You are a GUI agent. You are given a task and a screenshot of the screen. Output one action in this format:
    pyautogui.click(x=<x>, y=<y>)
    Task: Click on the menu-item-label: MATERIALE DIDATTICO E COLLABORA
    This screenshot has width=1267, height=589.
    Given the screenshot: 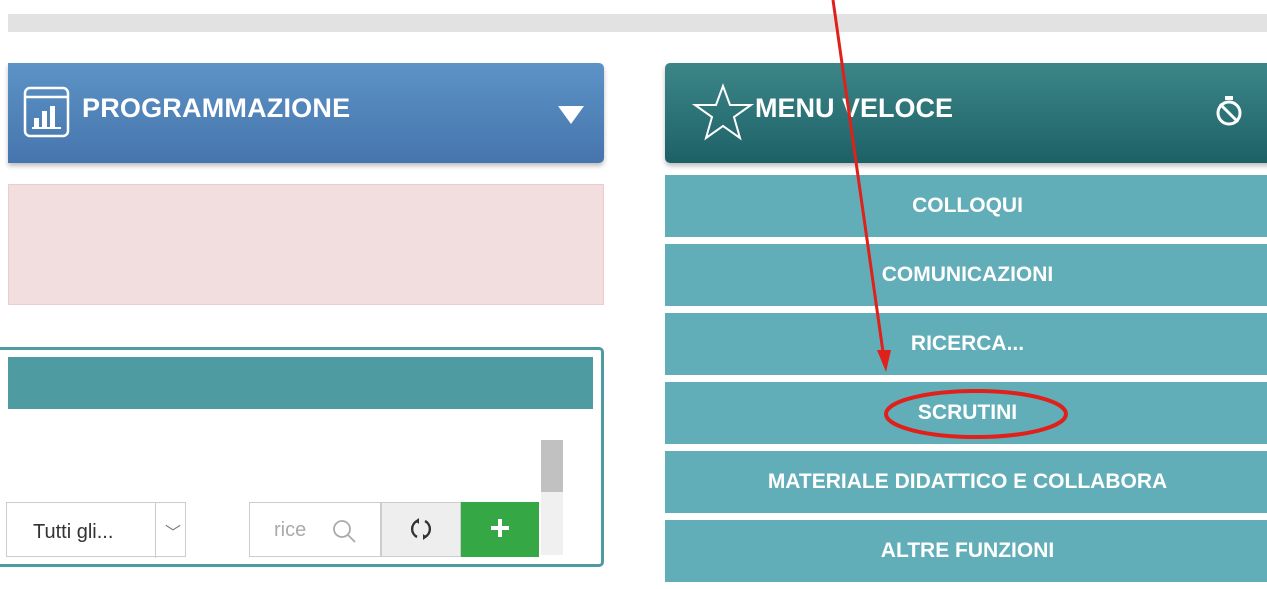 What is the action you would take?
    pyautogui.click(x=967, y=481)
    